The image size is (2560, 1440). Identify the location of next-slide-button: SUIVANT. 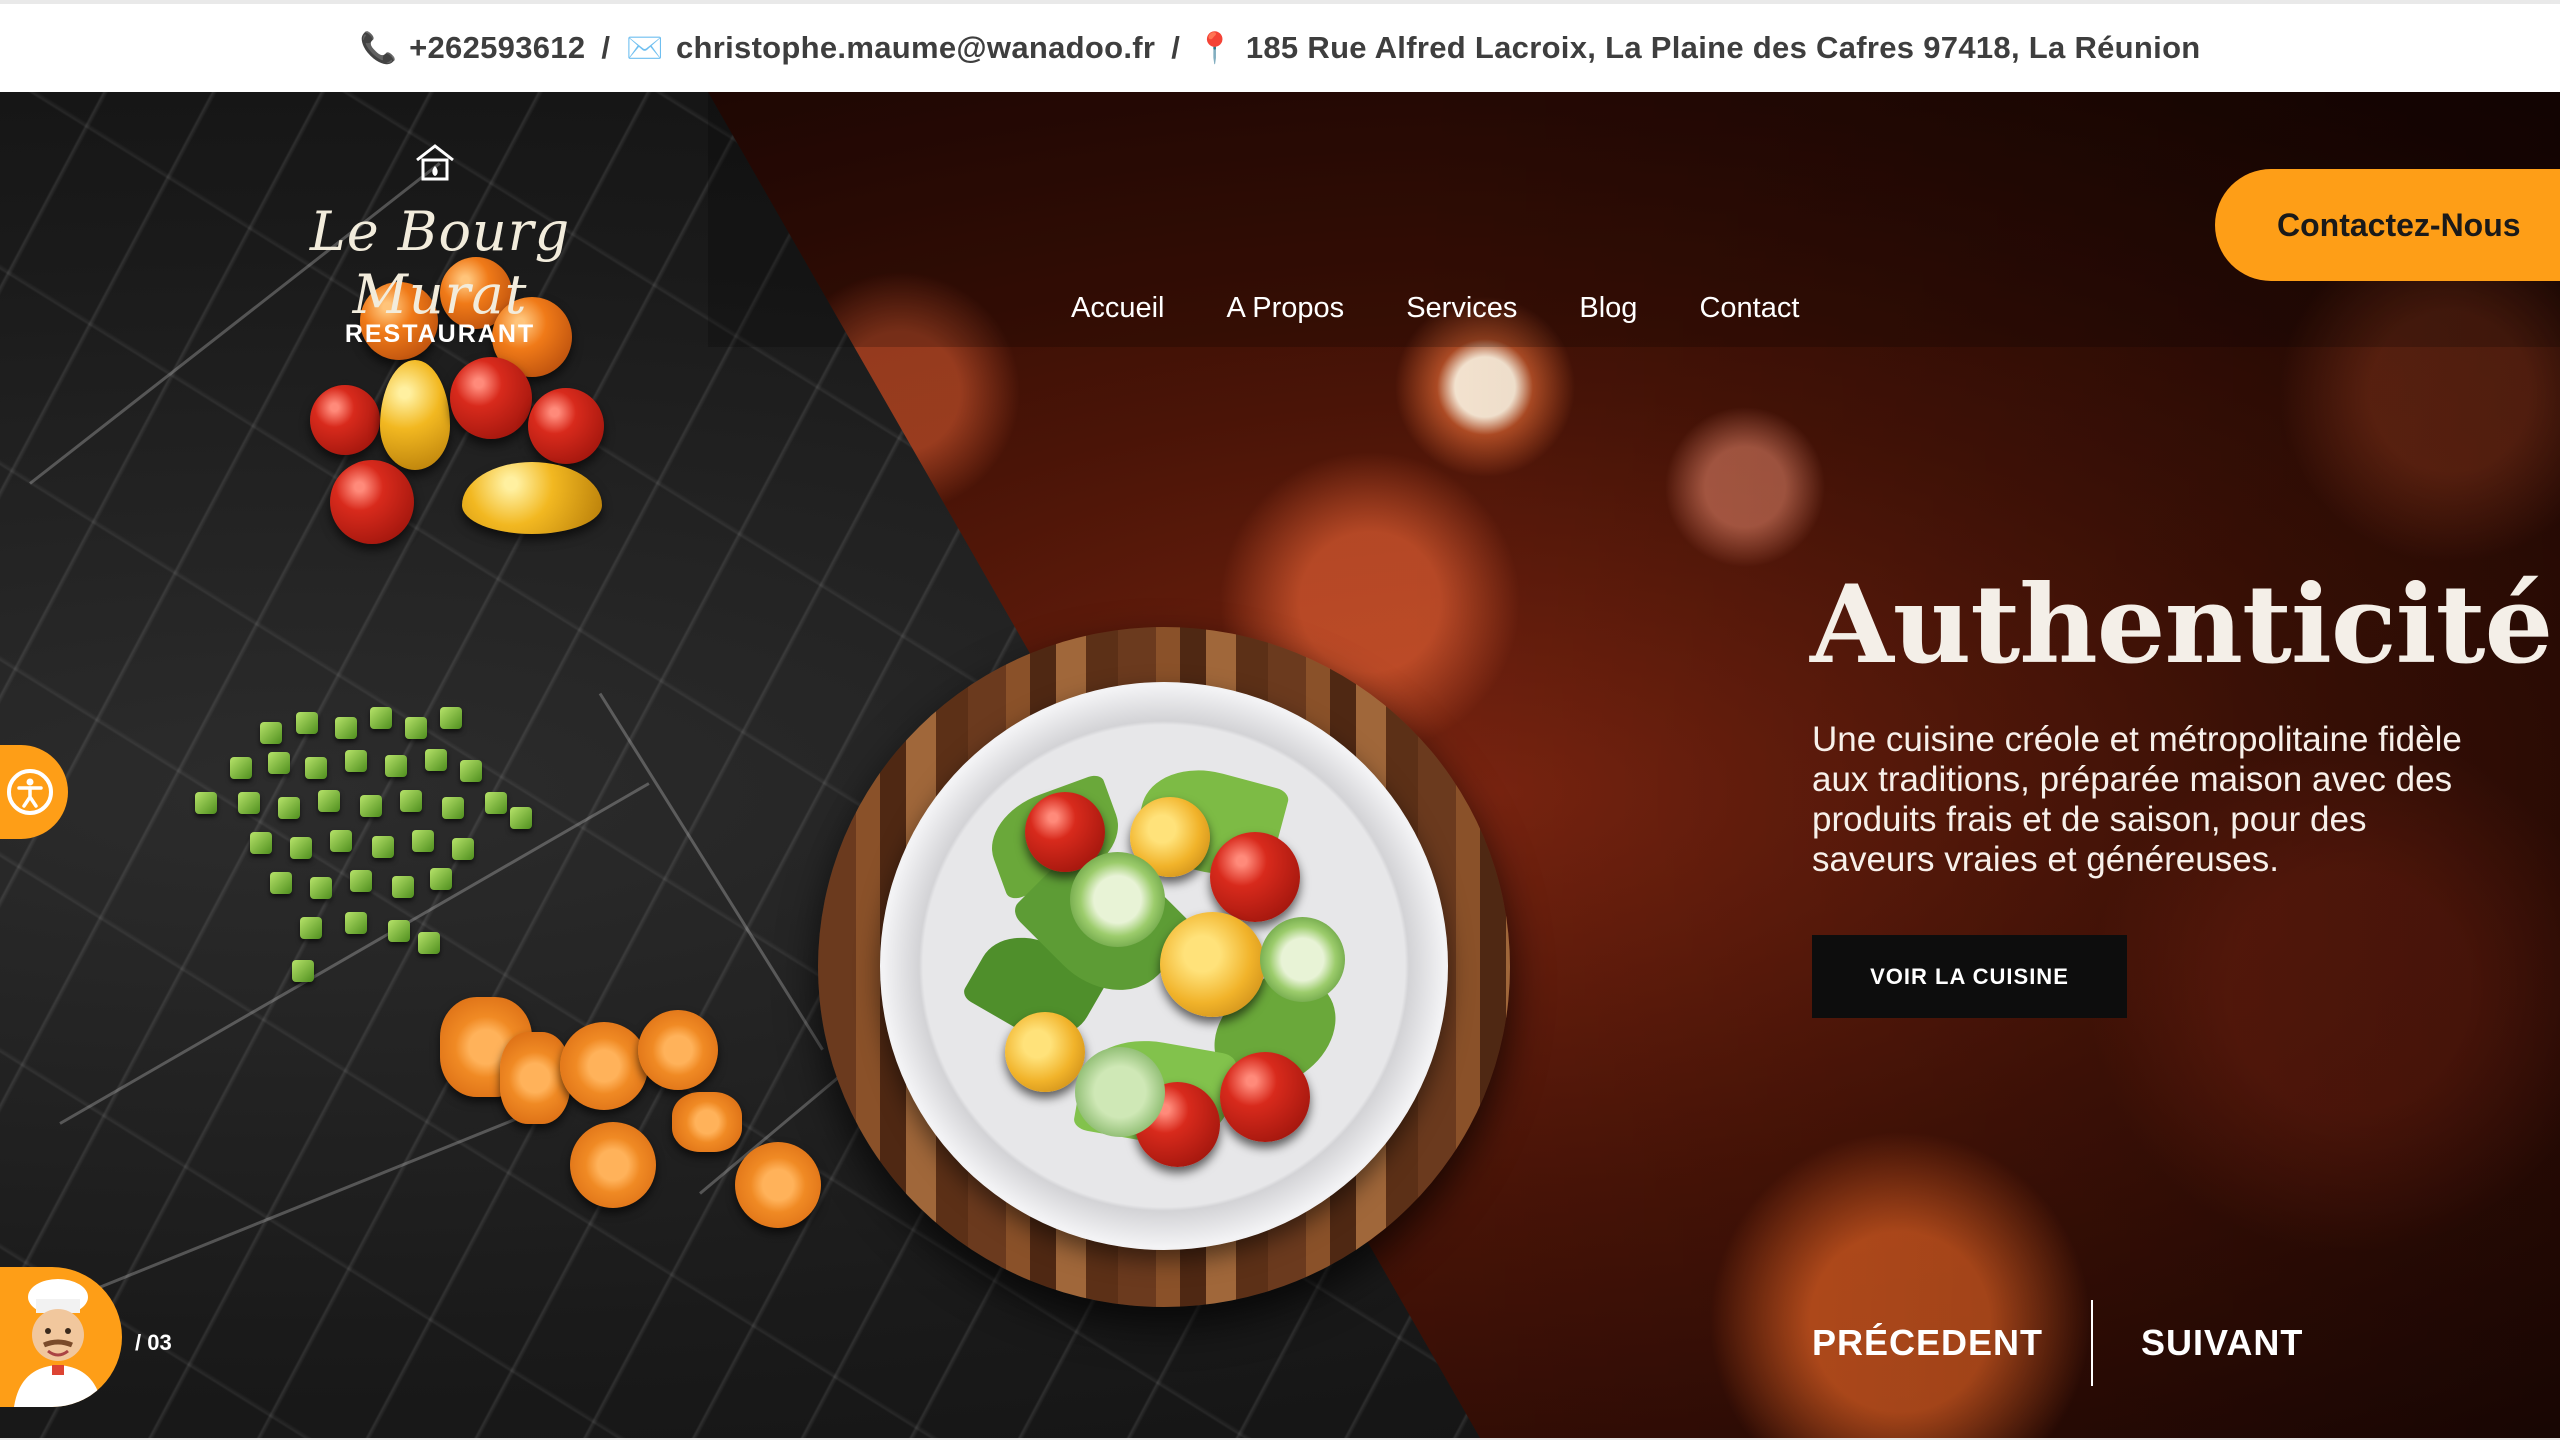
(2222, 1343).